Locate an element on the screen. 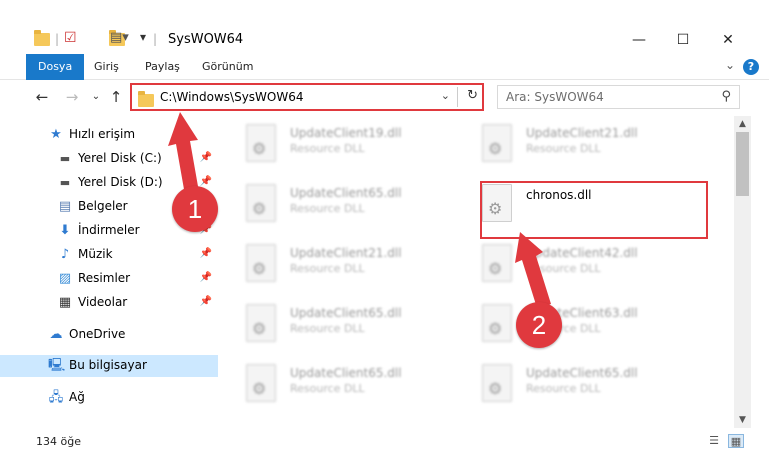 This screenshot has width=769, height=474. expand-ribbon-icon: ⌄ is located at coordinates (730, 65).